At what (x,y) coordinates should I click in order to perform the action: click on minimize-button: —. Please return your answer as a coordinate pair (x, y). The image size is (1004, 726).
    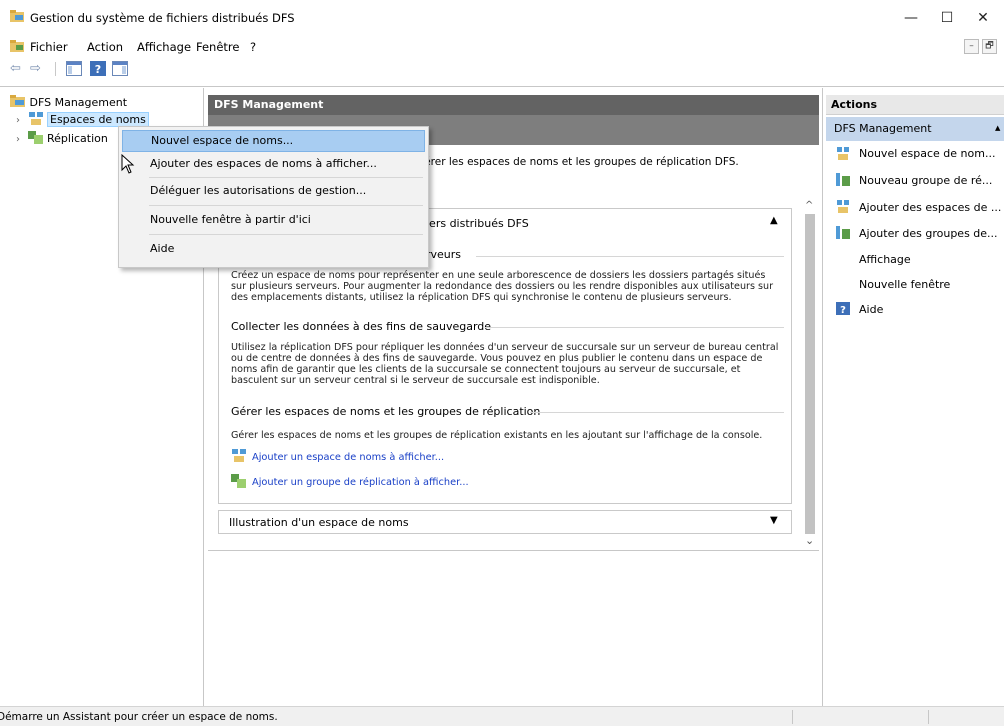
    Looking at the image, I should click on (911, 18).